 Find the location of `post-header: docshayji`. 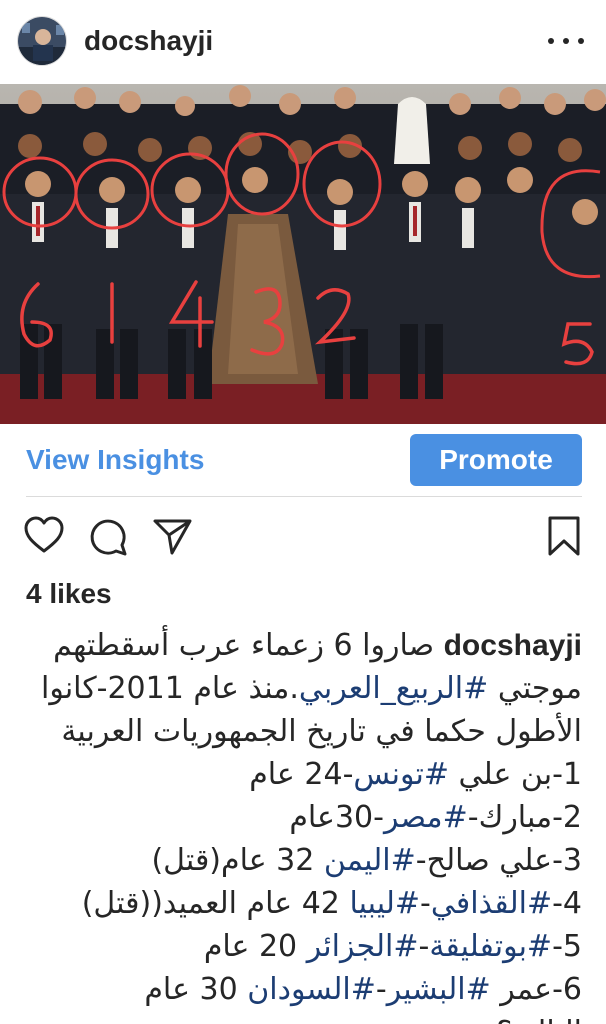

post-header: docshayji is located at coordinates (303, 42).